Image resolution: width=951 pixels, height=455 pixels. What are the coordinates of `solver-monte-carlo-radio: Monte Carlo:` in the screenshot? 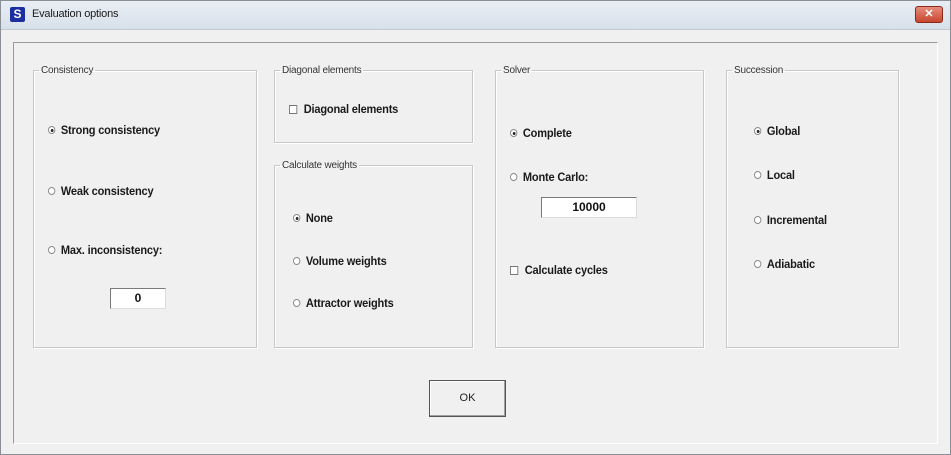 It's located at (549, 177).